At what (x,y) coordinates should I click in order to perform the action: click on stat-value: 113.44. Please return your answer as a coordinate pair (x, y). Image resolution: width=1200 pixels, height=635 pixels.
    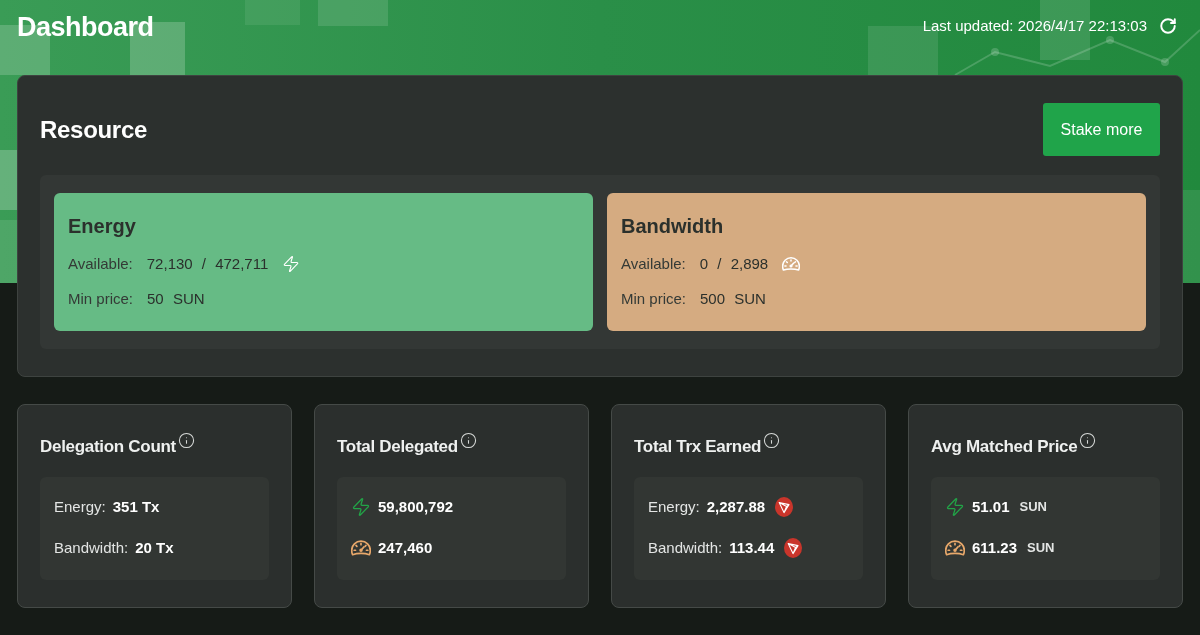
    Looking at the image, I should click on (752, 547).